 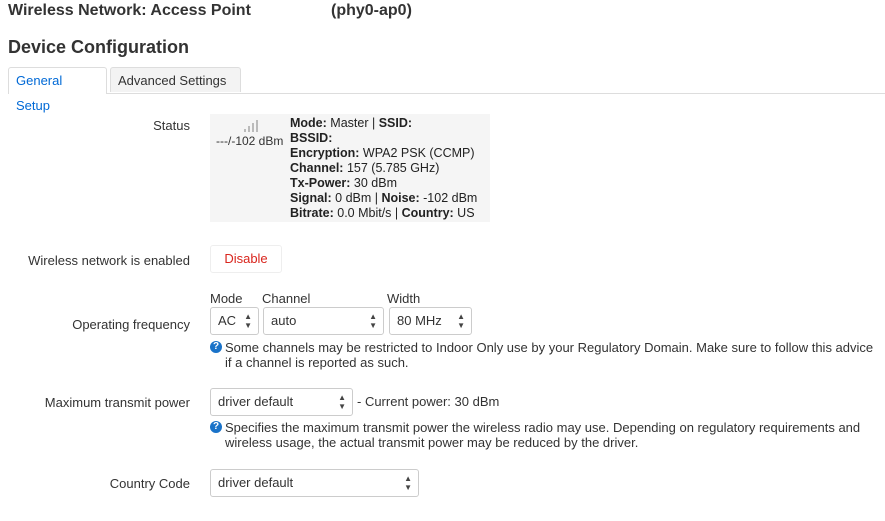 I want to click on signal-bars-icon, so click(x=253, y=125).